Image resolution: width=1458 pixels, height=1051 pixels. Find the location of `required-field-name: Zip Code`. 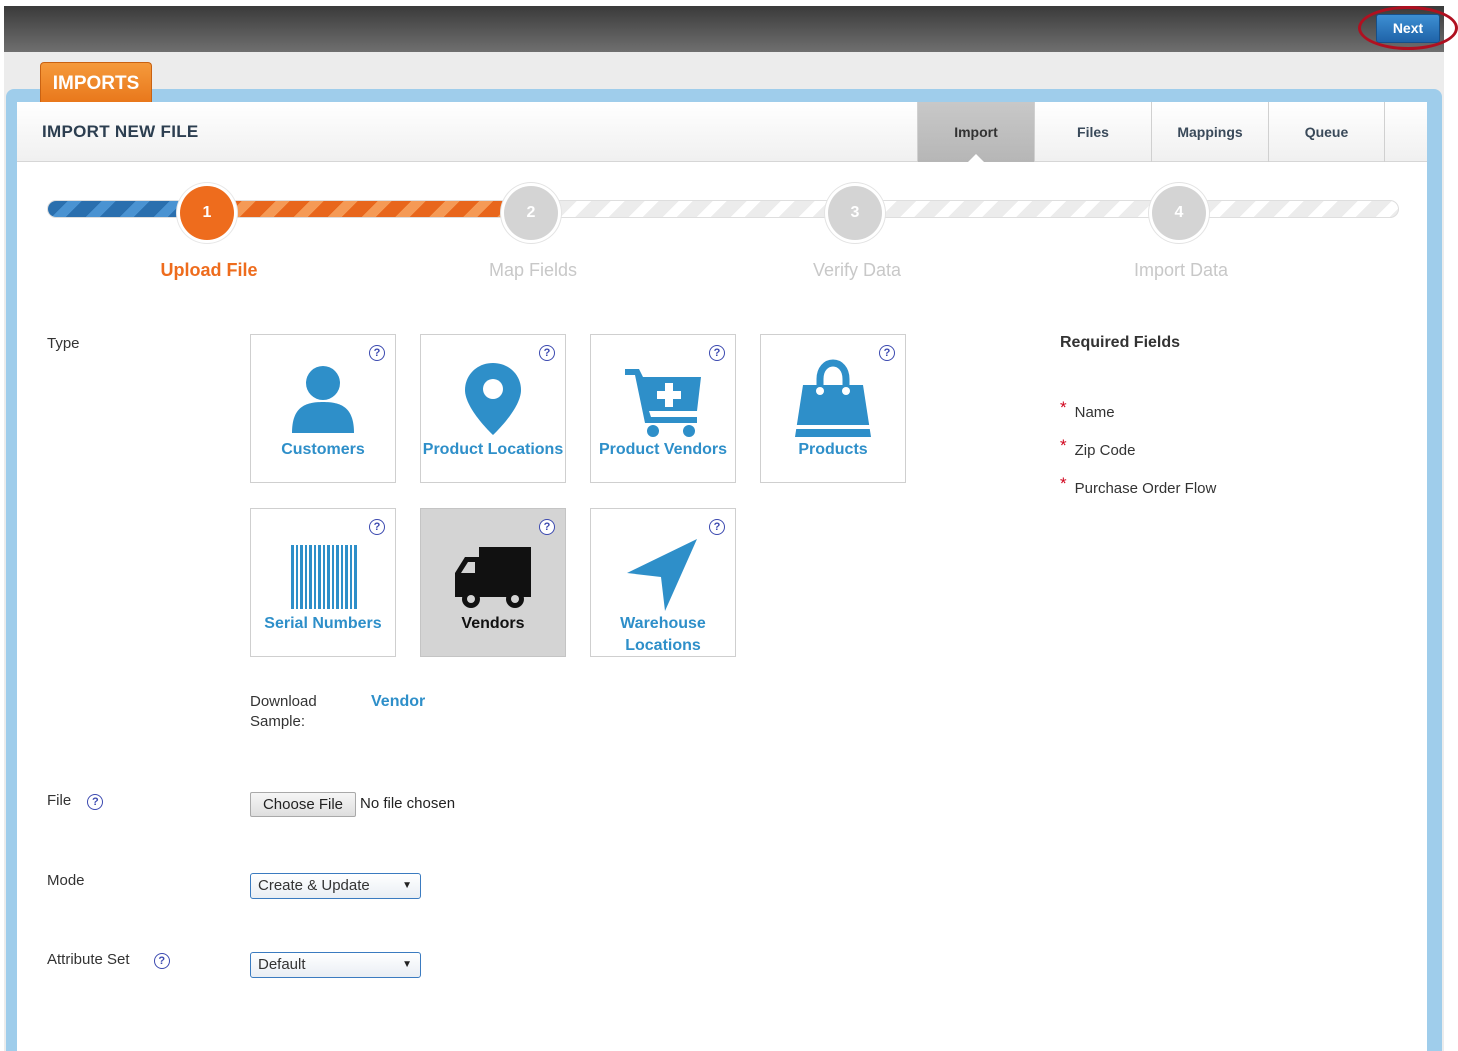

required-field-name: Zip Code is located at coordinates (1105, 450).